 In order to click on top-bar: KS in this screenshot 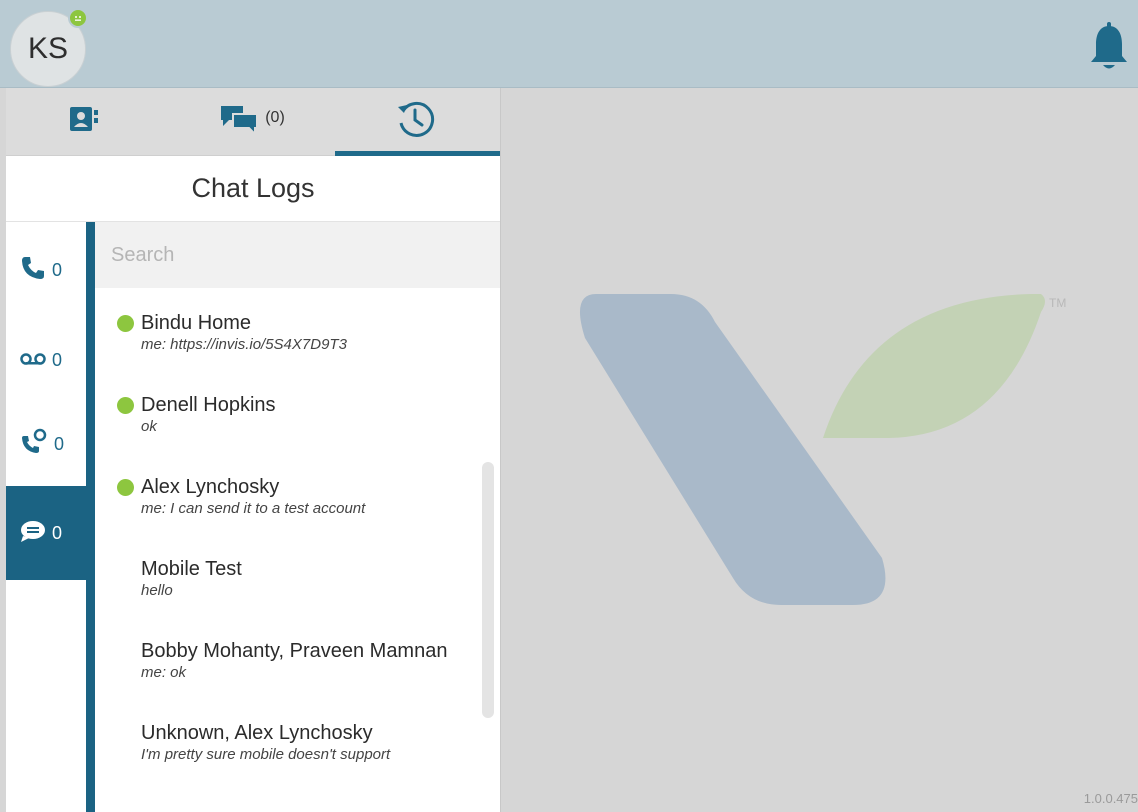, I will do `click(569, 44)`.